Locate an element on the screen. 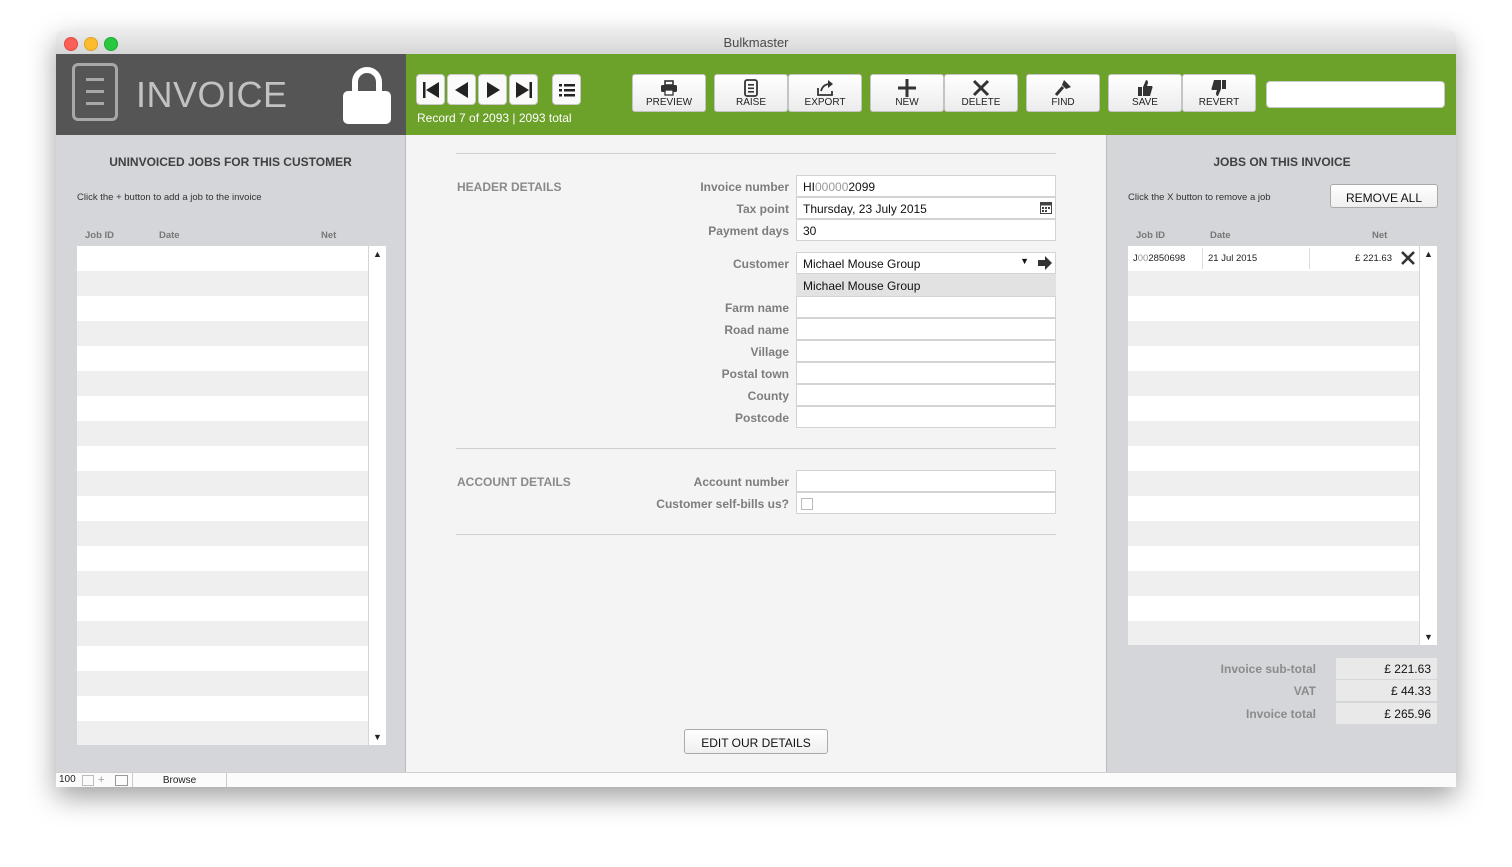 The height and width of the screenshot is (867, 1512). previous-record-icon is located at coordinates (461, 90).